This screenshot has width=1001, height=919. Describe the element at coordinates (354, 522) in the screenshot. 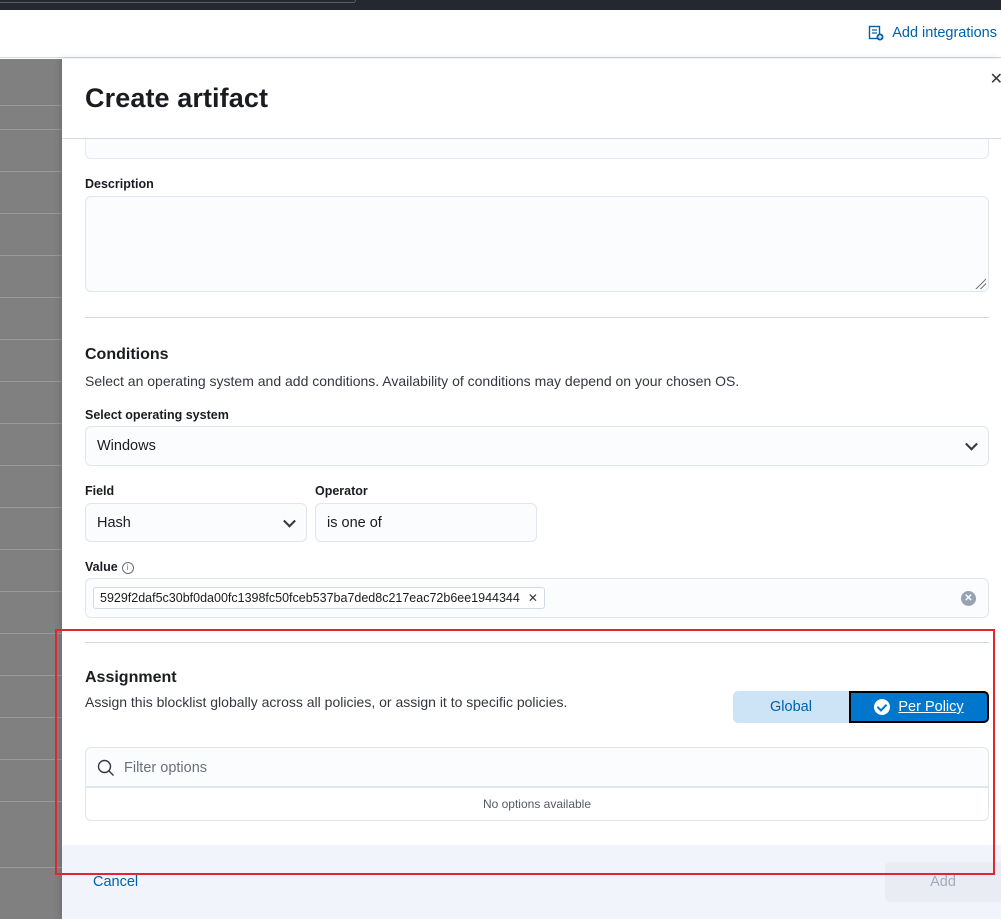

I see `operator-value: is one of` at that location.